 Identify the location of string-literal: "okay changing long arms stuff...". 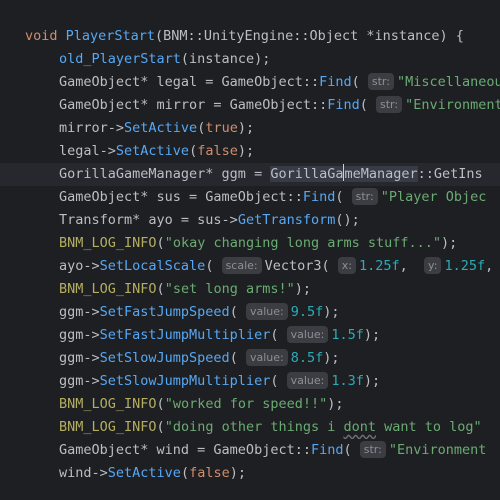
(303, 243).